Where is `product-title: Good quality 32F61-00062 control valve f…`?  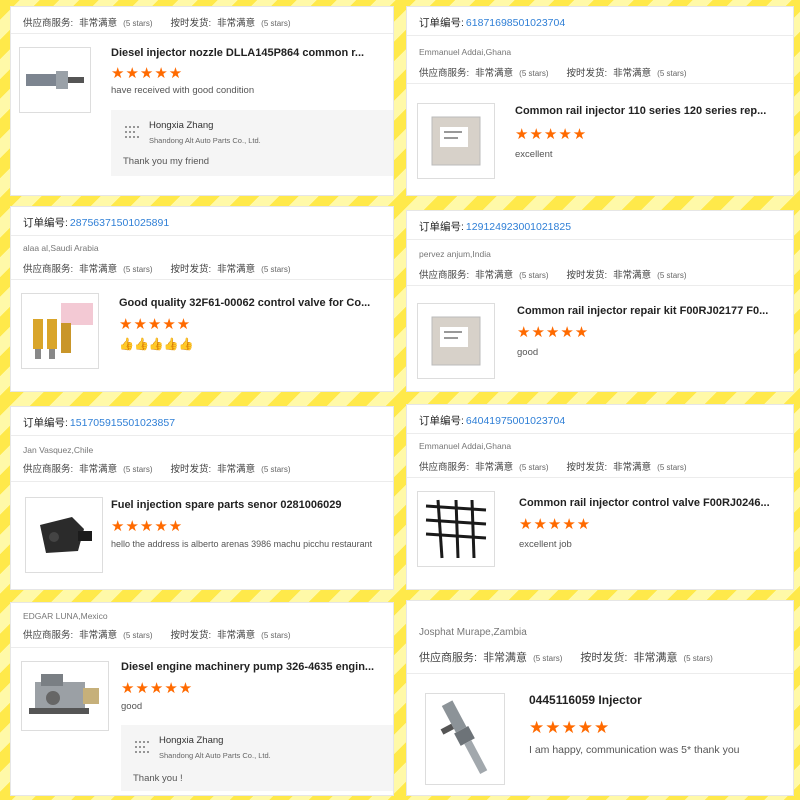
product-title: Good quality 32F61-00062 control valve f… is located at coordinates (253, 303).